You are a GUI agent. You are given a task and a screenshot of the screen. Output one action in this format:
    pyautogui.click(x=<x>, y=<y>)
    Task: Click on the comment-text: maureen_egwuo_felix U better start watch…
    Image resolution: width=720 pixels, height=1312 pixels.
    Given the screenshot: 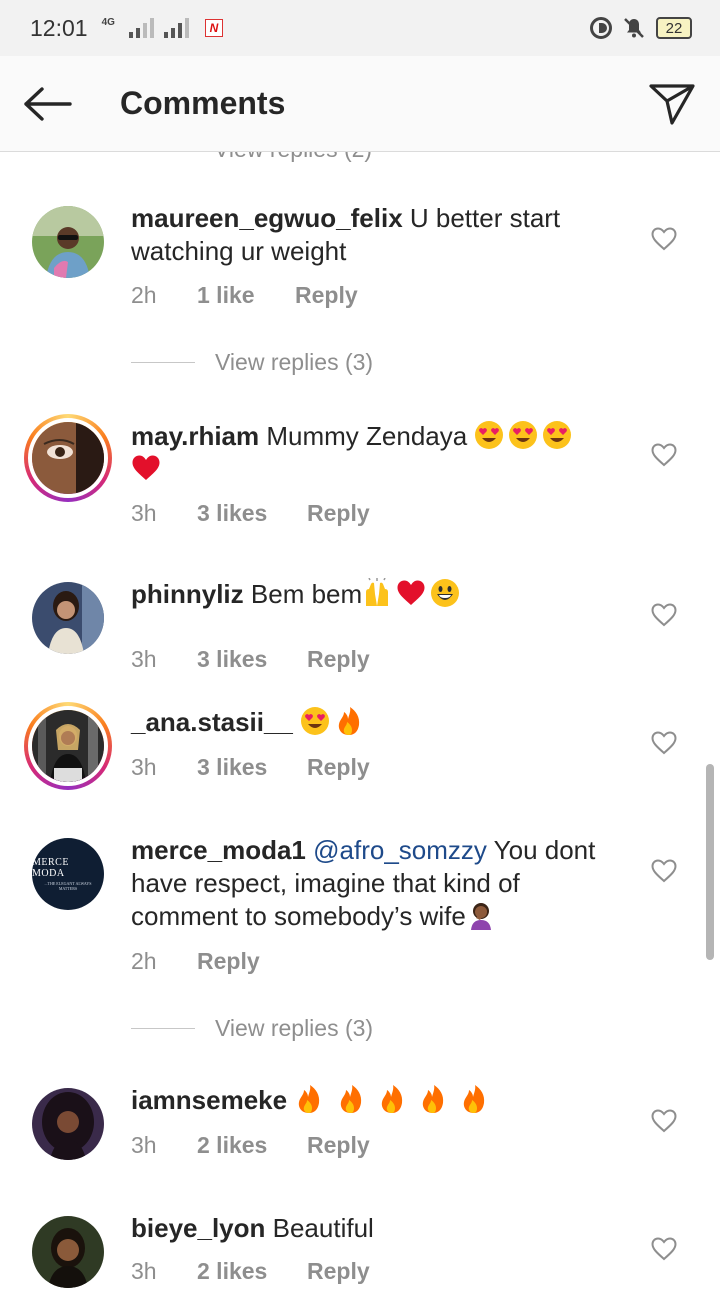 What is the action you would take?
    pyautogui.click(x=346, y=234)
    